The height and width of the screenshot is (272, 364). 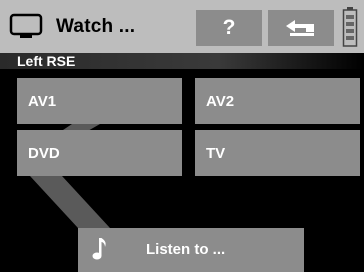 I want to click on battery-icon, so click(x=350, y=27).